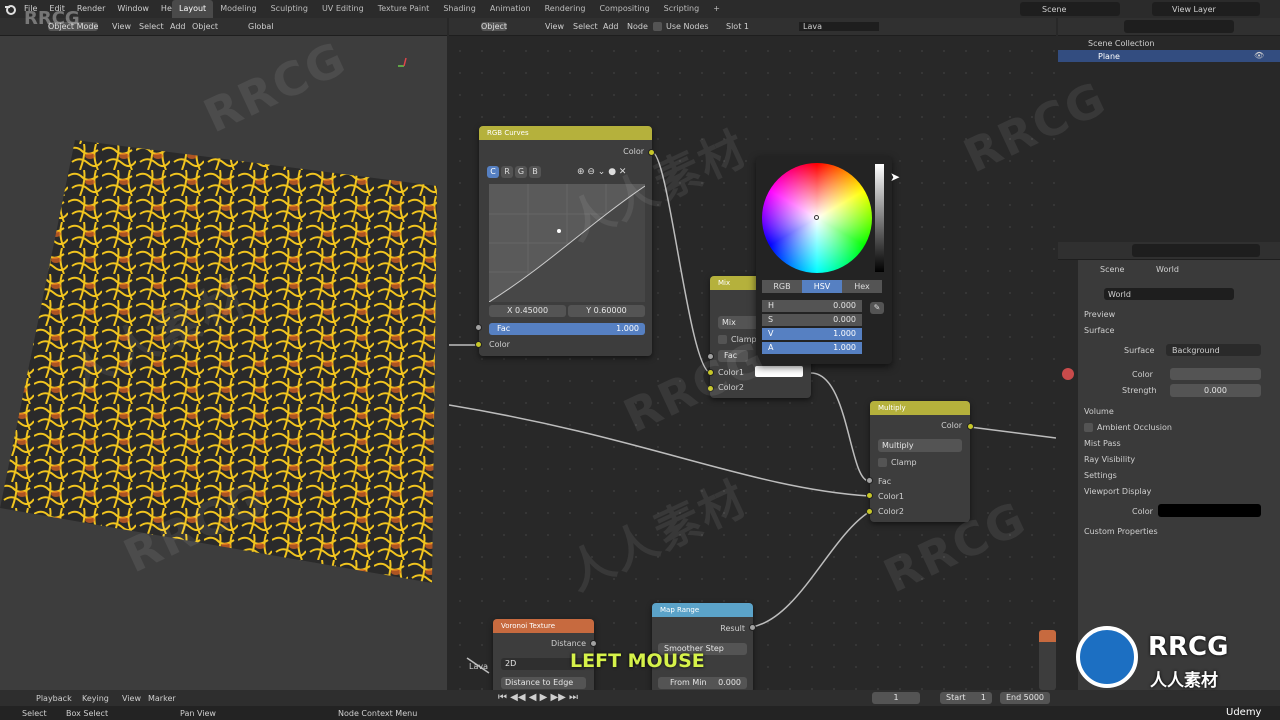 This screenshot has height=720, width=1280. What do you see at coordinates (869, 495) in the screenshot?
I see `multiply-color1-socket` at bounding box center [869, 495].